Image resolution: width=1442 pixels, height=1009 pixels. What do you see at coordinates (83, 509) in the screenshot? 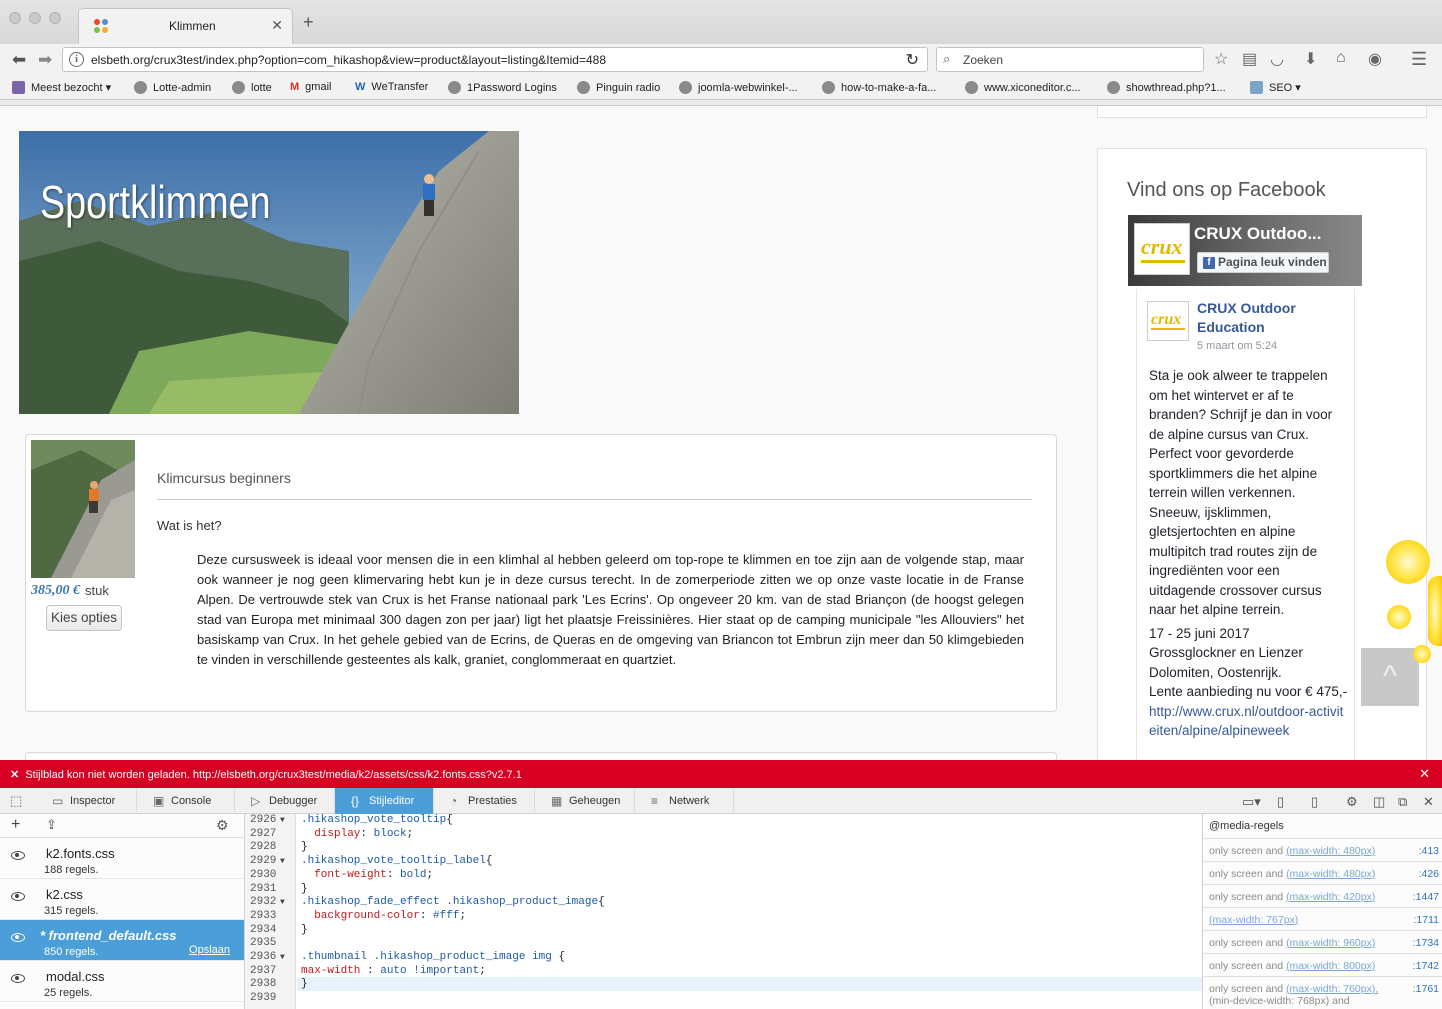
I see `product-thumbnail` at bounding box center [83, 509].